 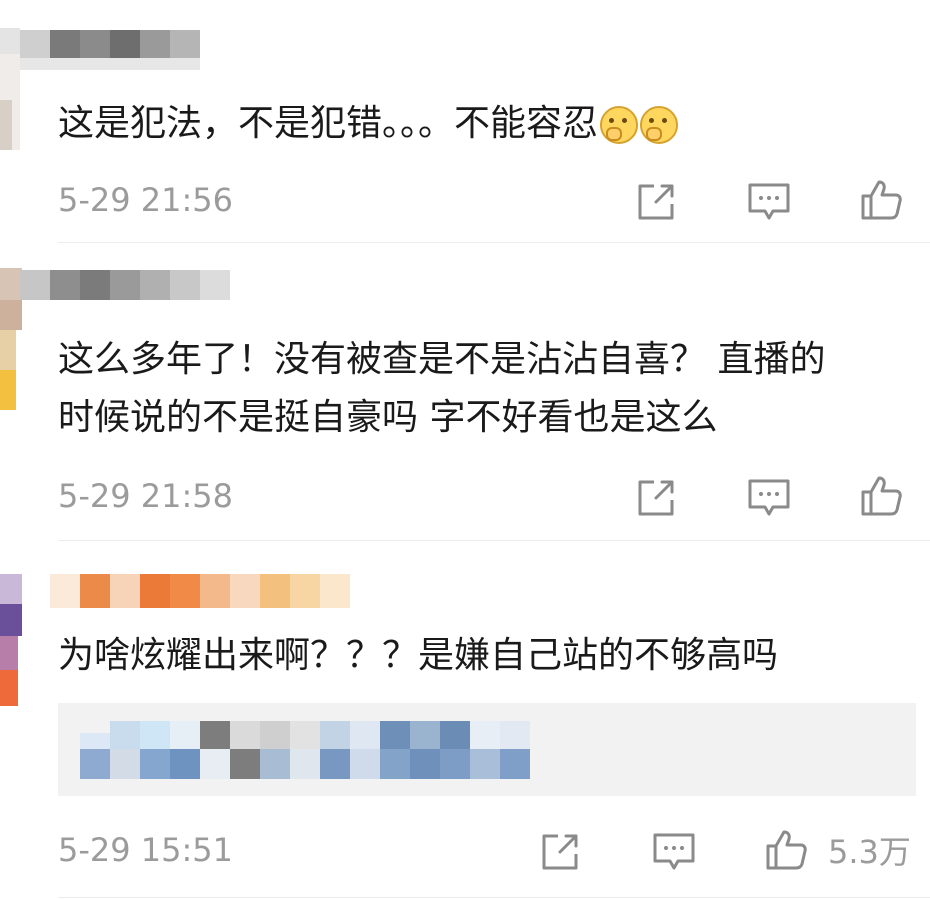 I want to click on comment-text: 为啥炫耀出来啊？？？是嫌自己站的不够高吗, so click(x=418, y=655).